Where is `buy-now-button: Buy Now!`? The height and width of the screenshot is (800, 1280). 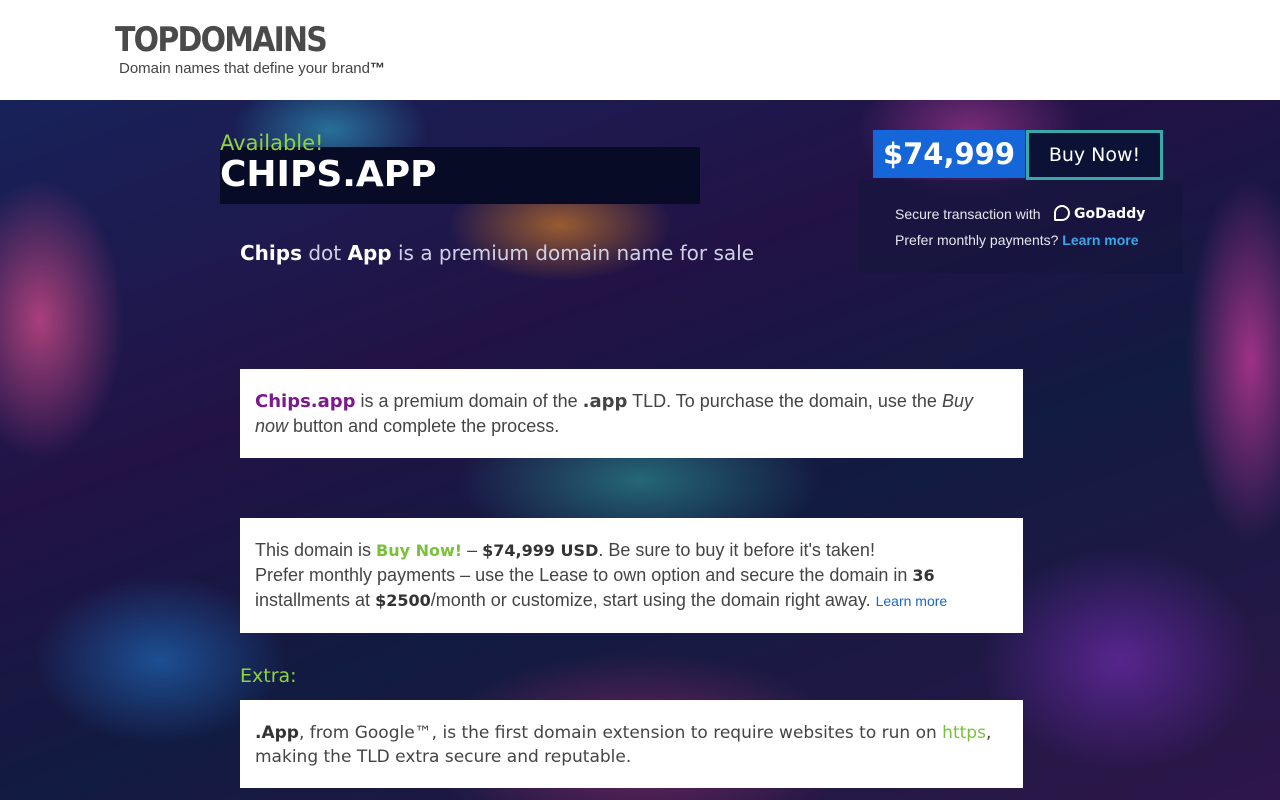
buy-now-button: Buy Now! is located at coordinates (1094, 155).